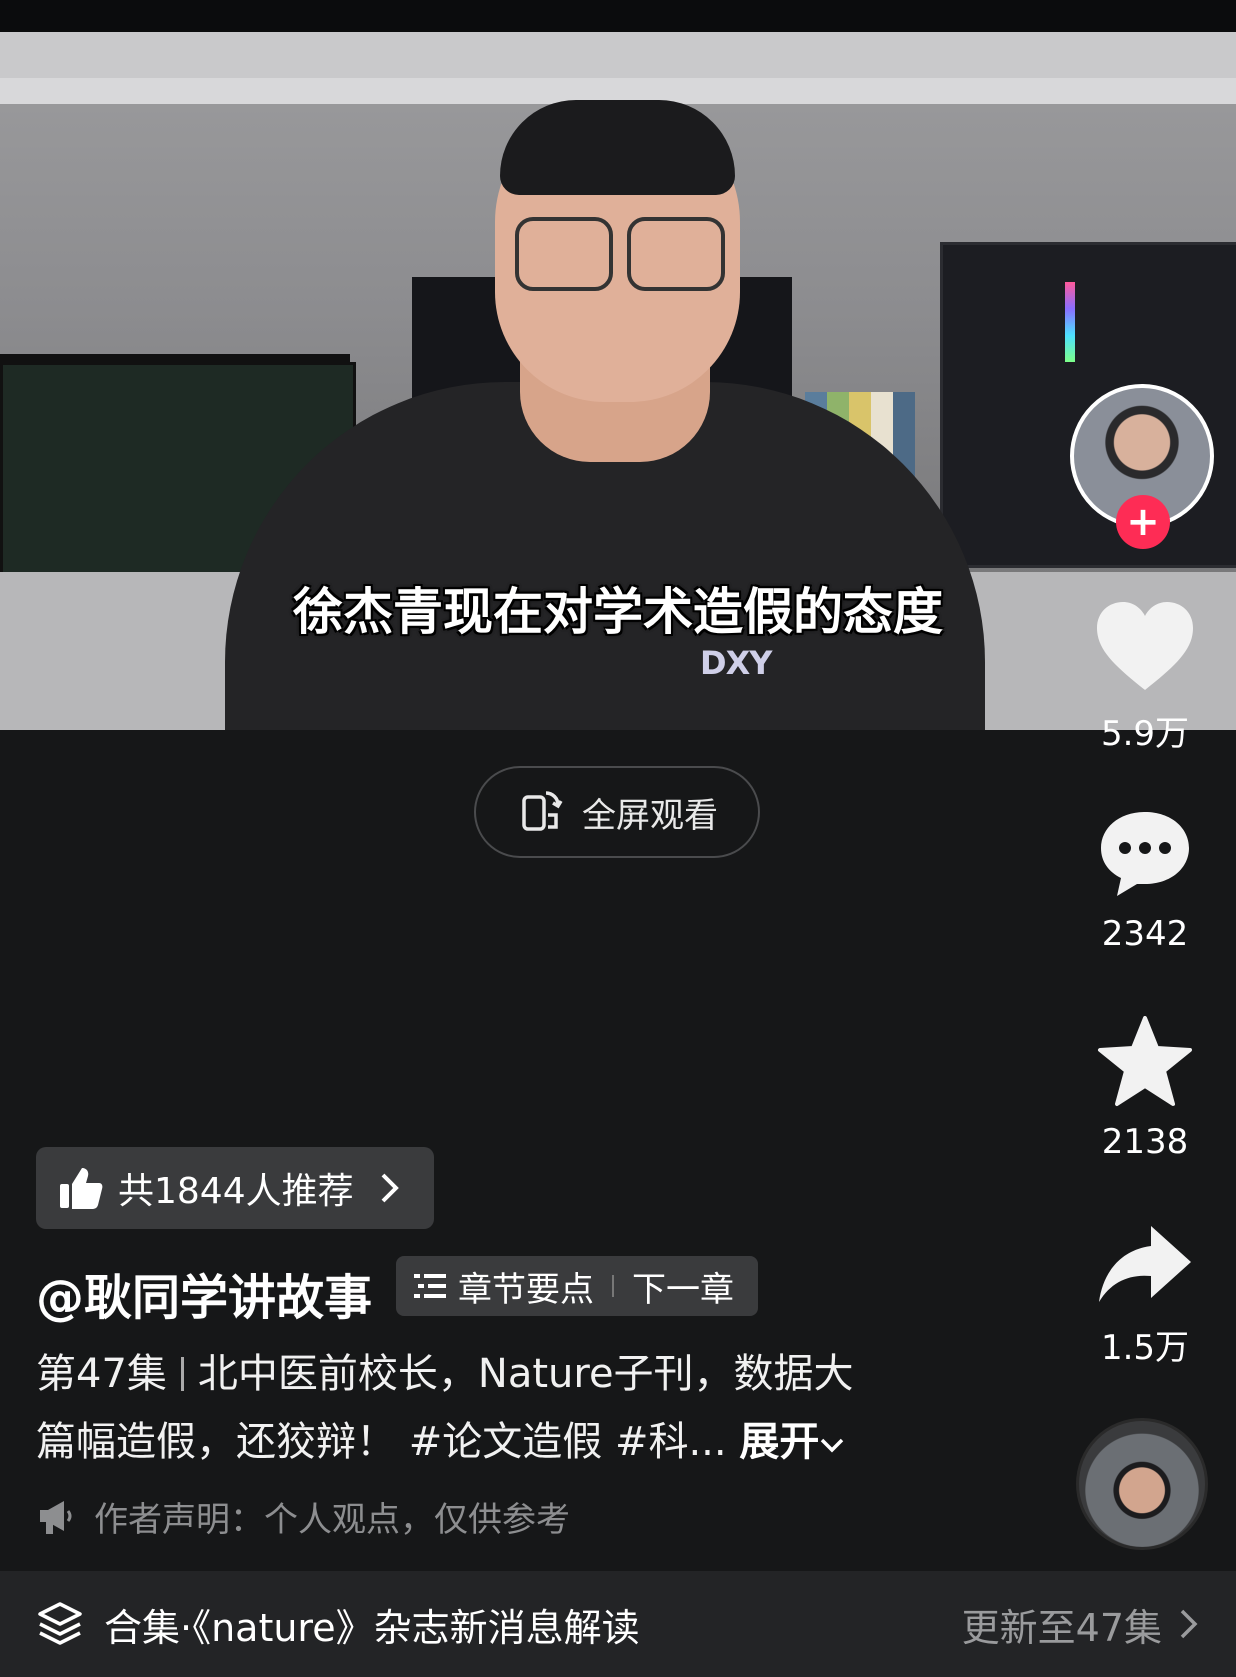  I want to click on shirt-logo: DXY, so click(736, 663).